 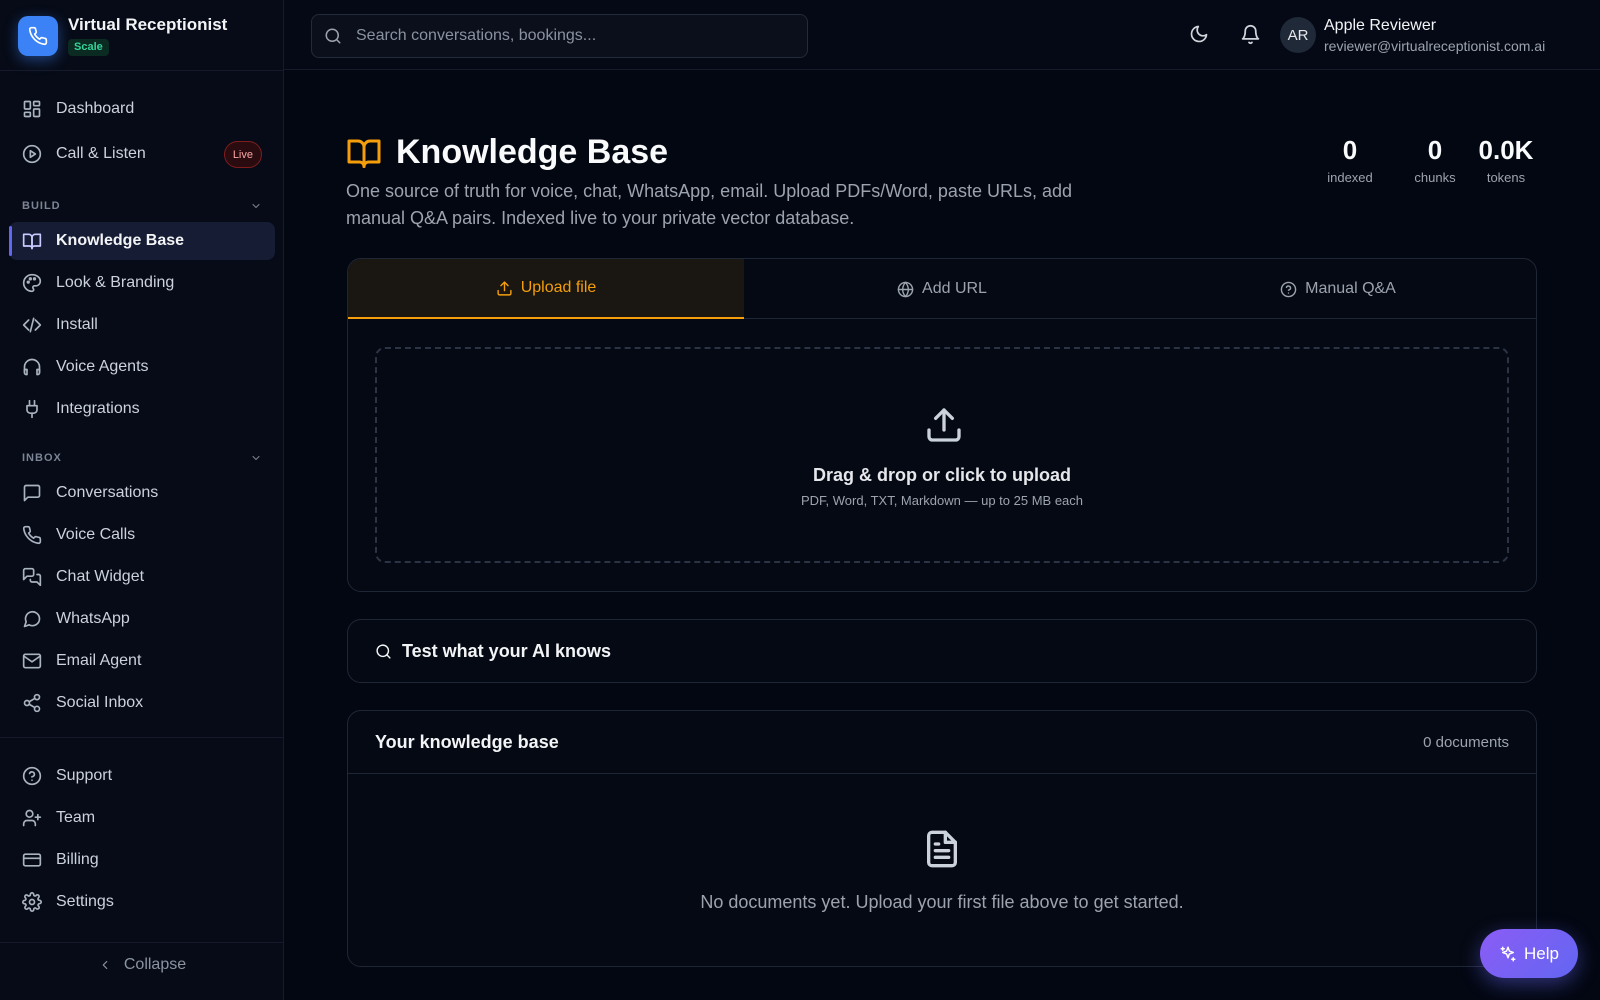 I want to click on sidebar-item-chat-widget: Chat Widget, so click(x=142, y=577).